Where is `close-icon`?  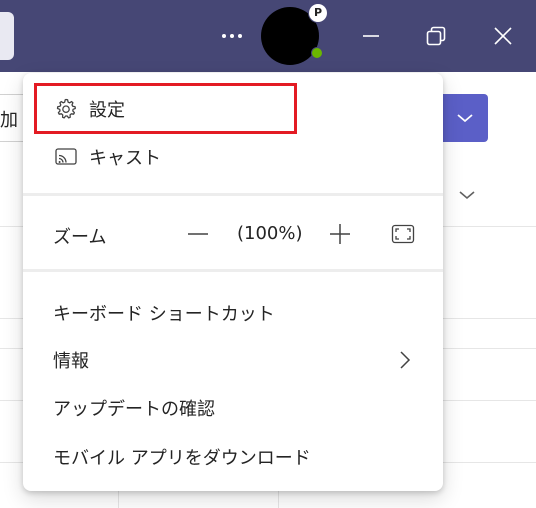
close-icon is located at coordinates (503, 36).